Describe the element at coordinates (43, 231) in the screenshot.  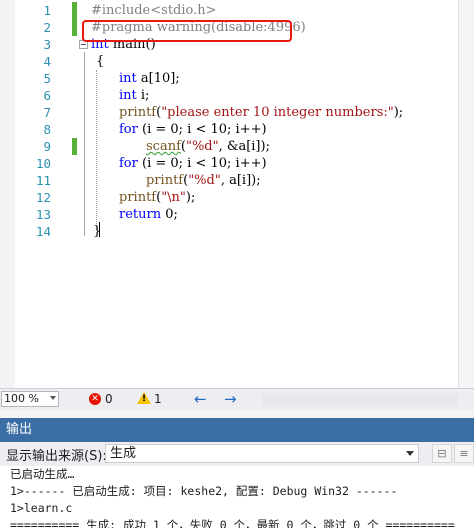
I see `line-number: 14` at that location.